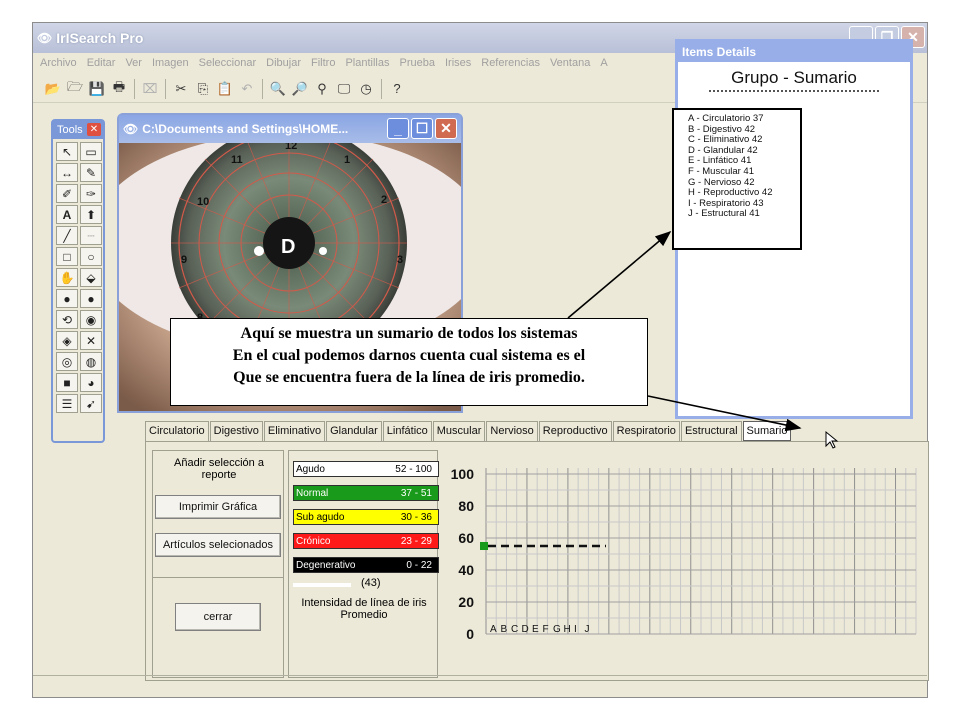  What do you see at coordinates (227, 63) in the screenshot?
I see `menu-seleccionar: Seleccionar` at bounding box center [227, 63].